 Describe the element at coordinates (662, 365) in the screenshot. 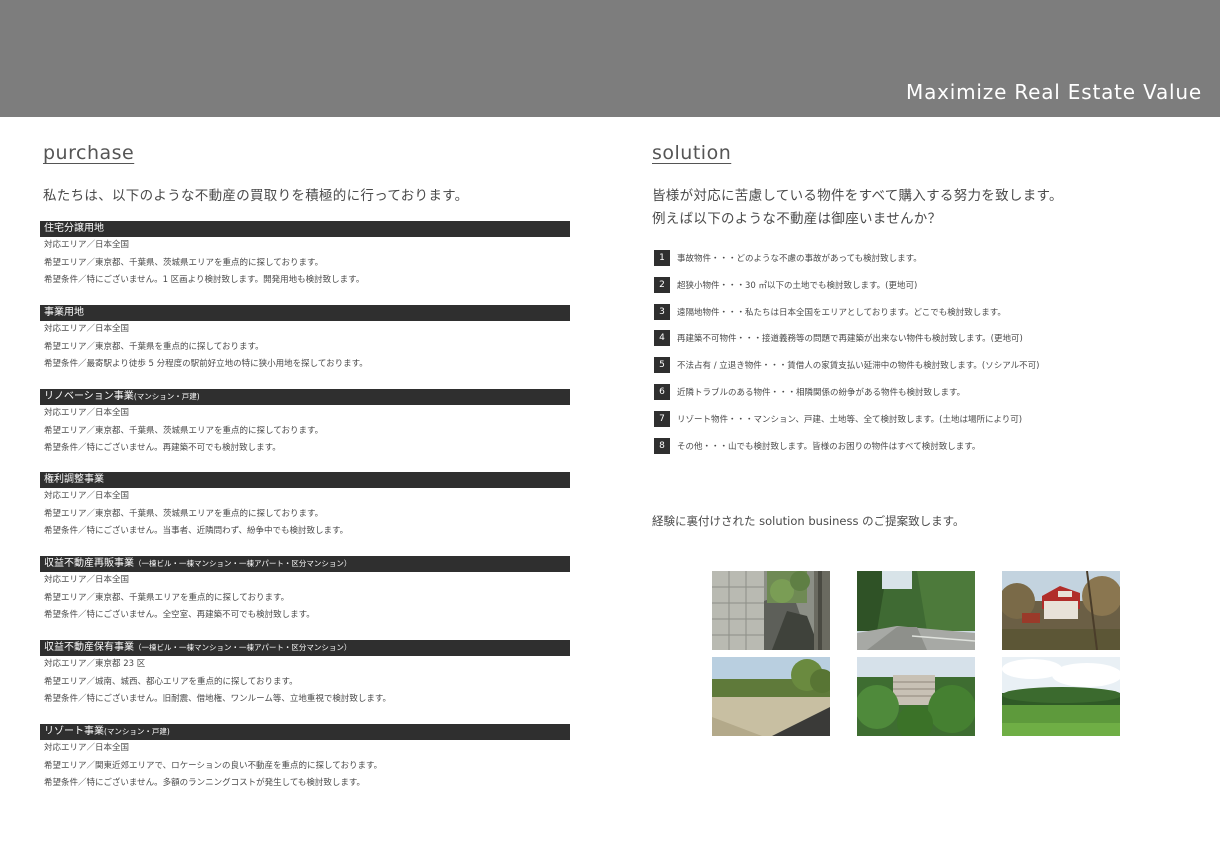

I see `item-number-badge: 5` at that location.